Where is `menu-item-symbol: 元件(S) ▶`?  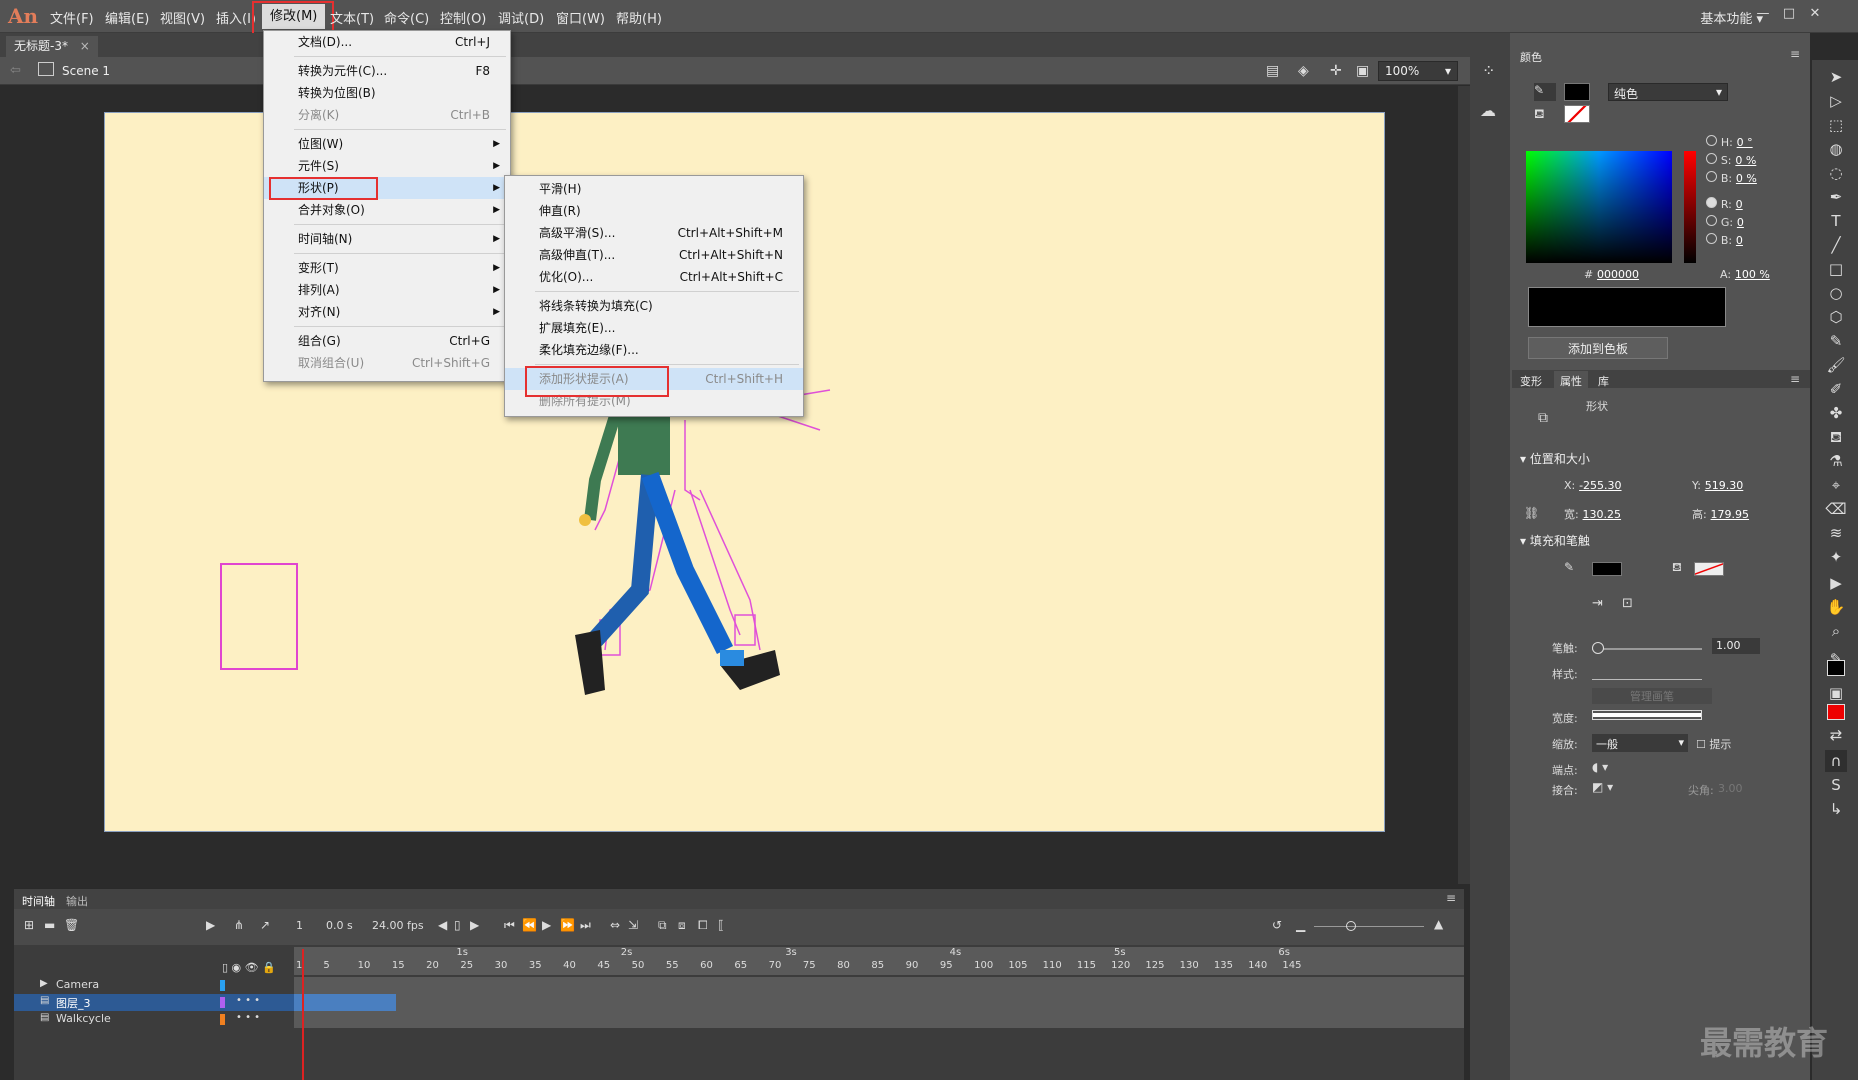 menu-item-symbol: 元件(S) ▶ is located at coordinates (387, 166).